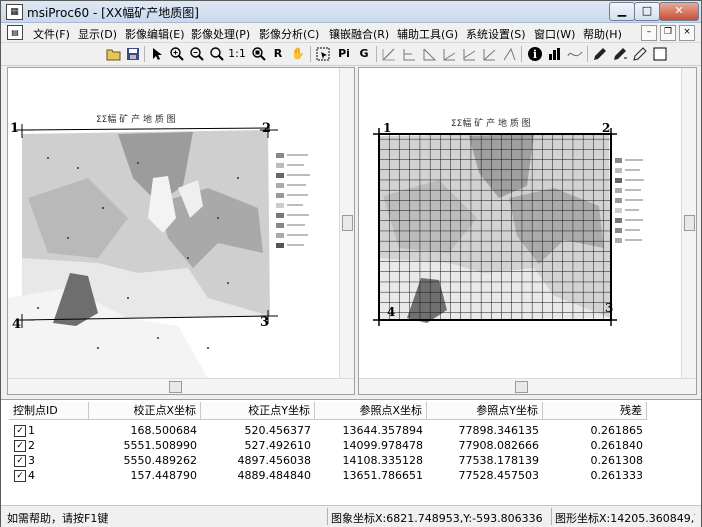  I want to click on corrected-y-cell: 527.492610, so click(277, 445).